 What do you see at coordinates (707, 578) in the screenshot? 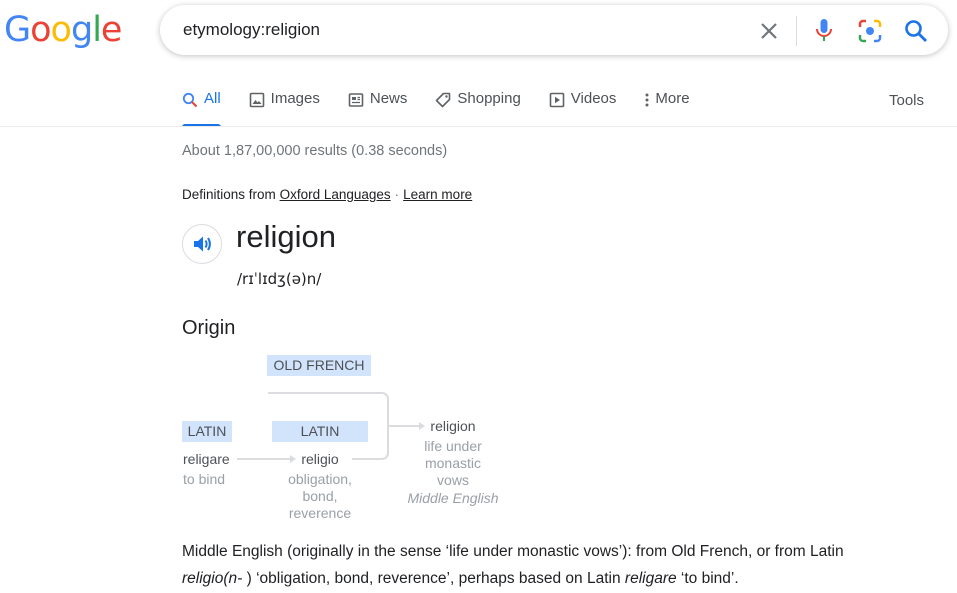
I see `summary-text: ‘to bind’.` at bounding box center [707, 578].